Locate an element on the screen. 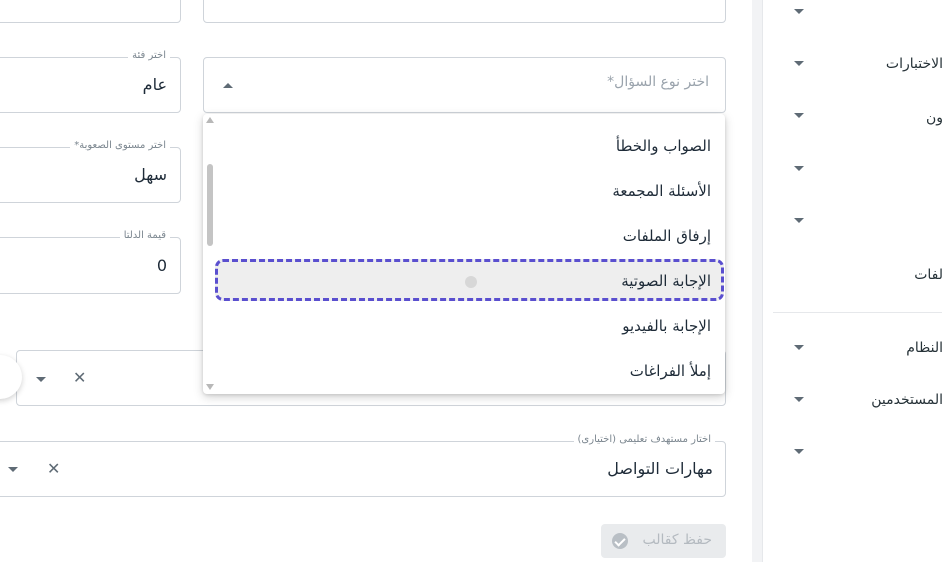  option-true-false: الصواب والخطأ is located at coordinates (663, 146).